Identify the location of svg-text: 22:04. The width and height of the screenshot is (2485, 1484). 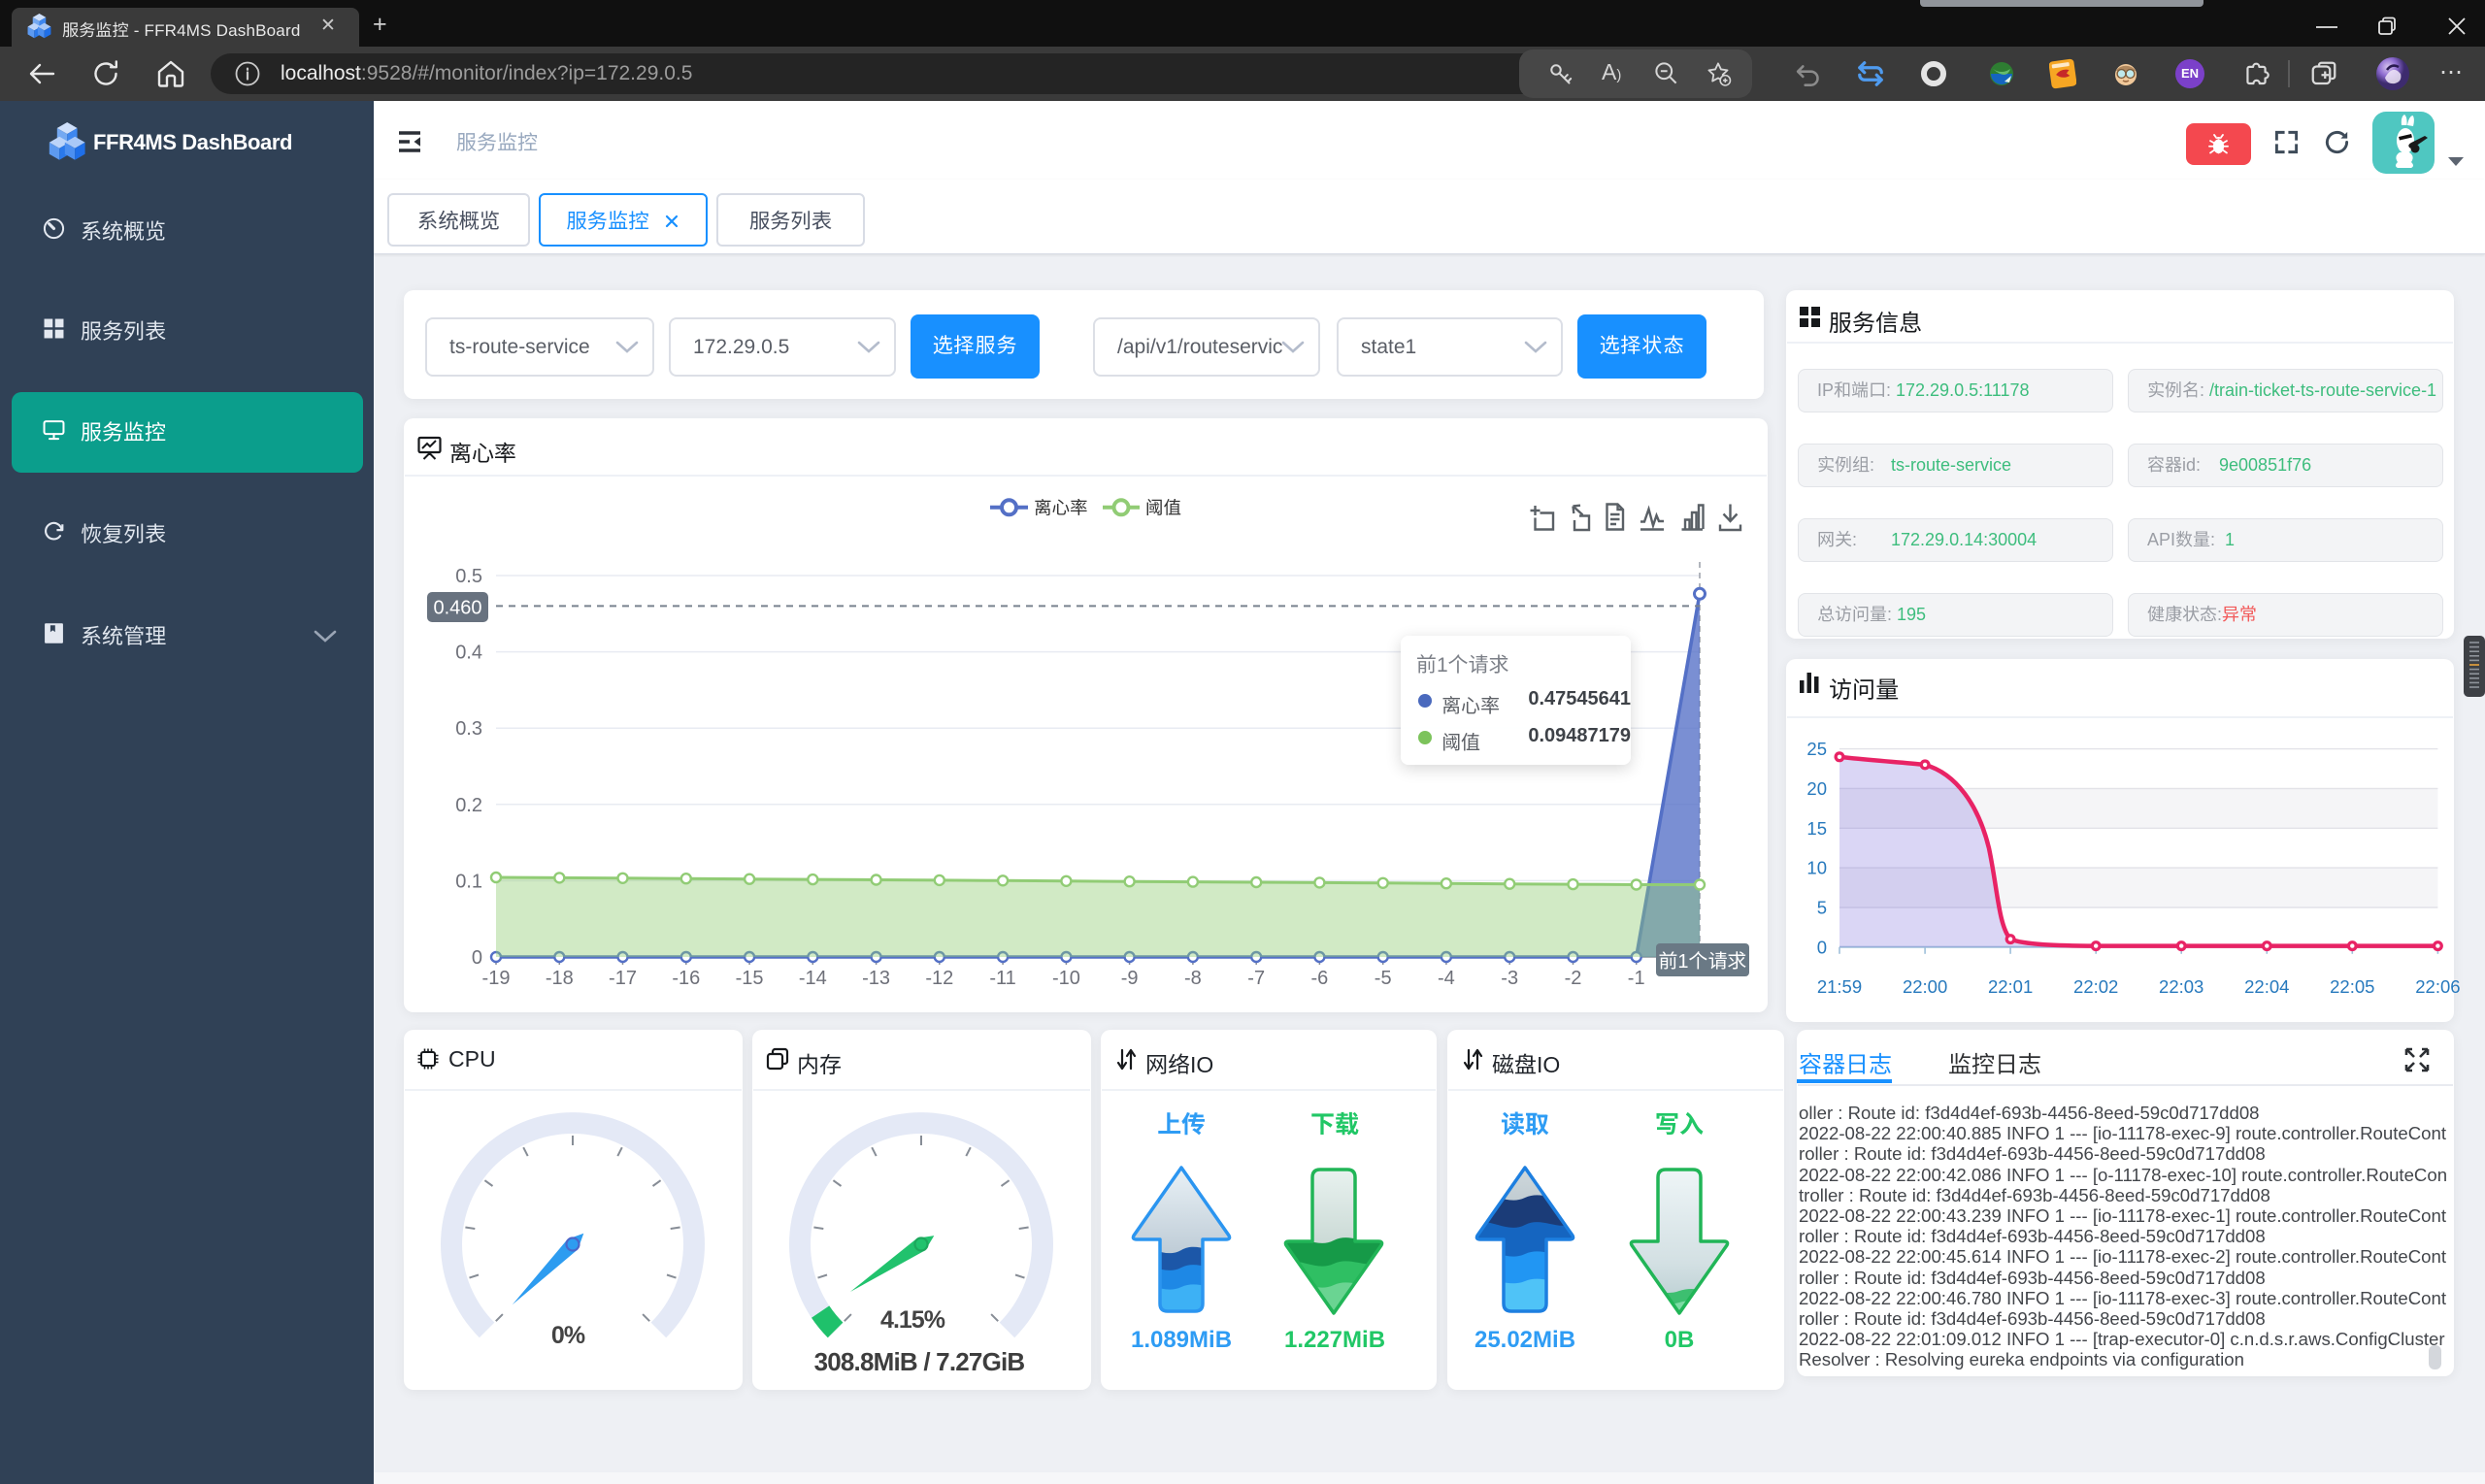
(2266, 986).